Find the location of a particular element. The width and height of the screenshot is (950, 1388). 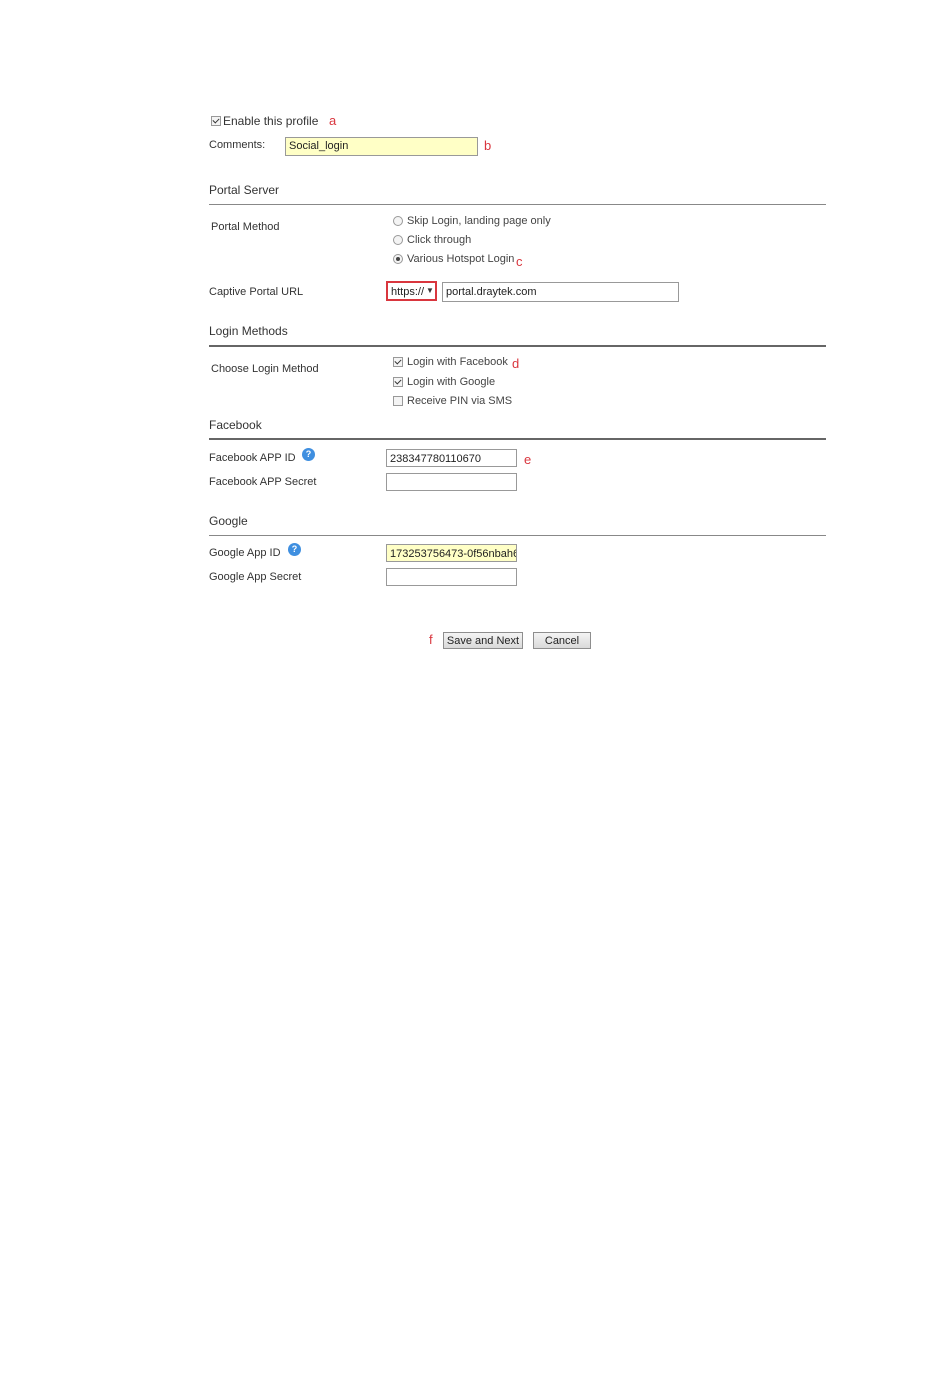

login-facebook-checkbox is located at coordinates (398, 362).